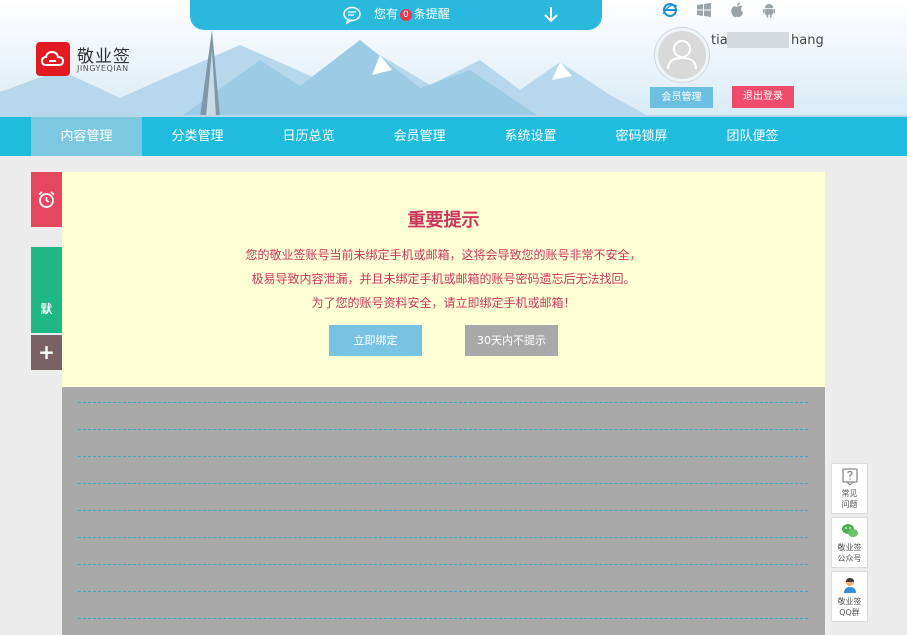 This screenshot has width=907, height=635. What do you see at coordinates (849, 493) in the screenshot?
I see `faq-line-1: 常见` at bounding box center [849, 493].